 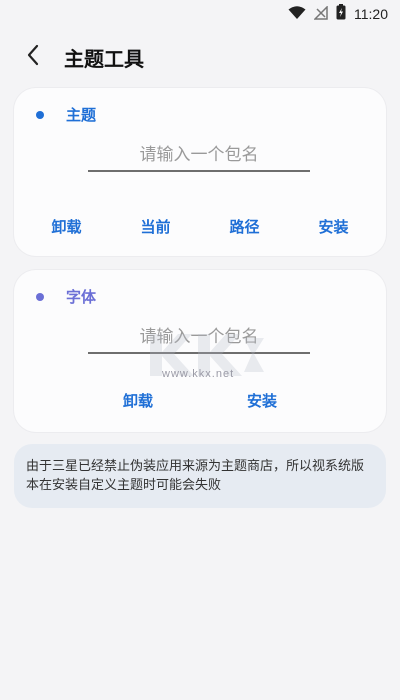 What do you see at coordinates (200, 14) in the screenshot?
I see `status-bar: 11:20` at bounding box center [200, 14].